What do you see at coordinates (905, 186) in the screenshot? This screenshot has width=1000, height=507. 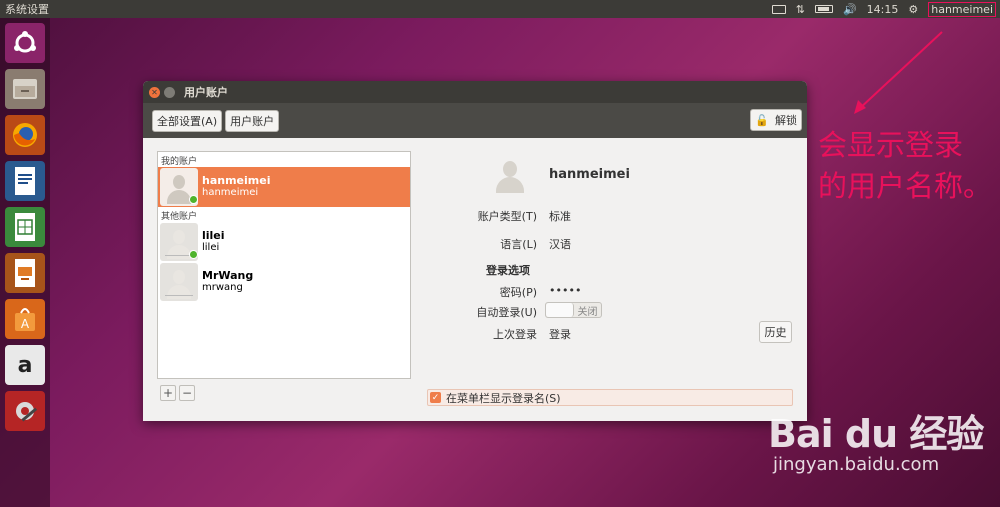 I see `annotation-line-2: 的用户名称。` at bounding box center [905, 186].